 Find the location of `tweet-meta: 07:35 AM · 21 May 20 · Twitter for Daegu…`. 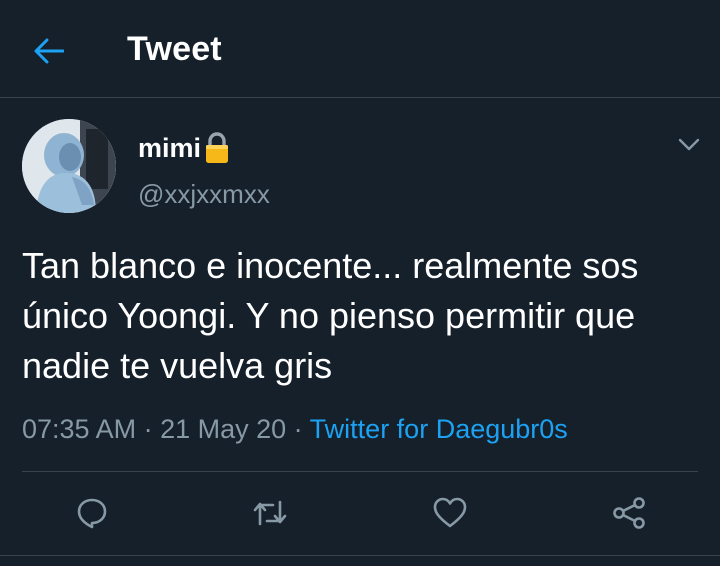

tweet-meta: 07:35 AM · 21 May 20 · Twitter for Daegu… is located at coordinates (295, 429).